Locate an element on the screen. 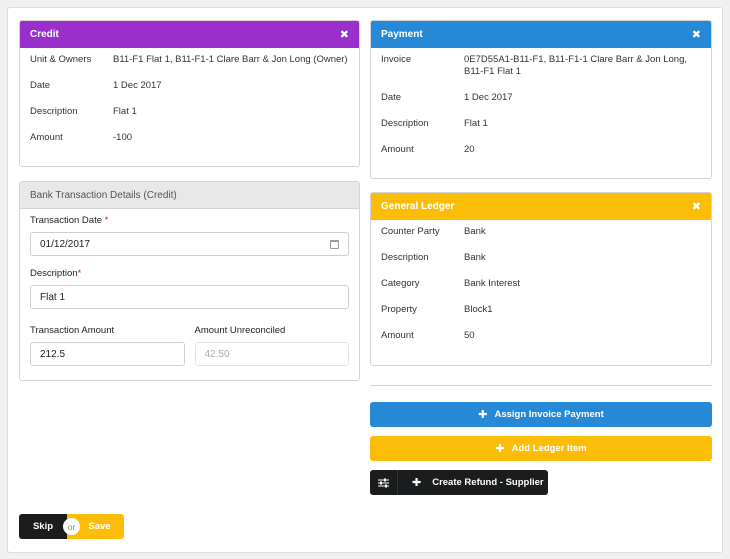  assign-invoice-payment-button: ✚ Assign Invoice Payment is located at coordinates (541, 414).